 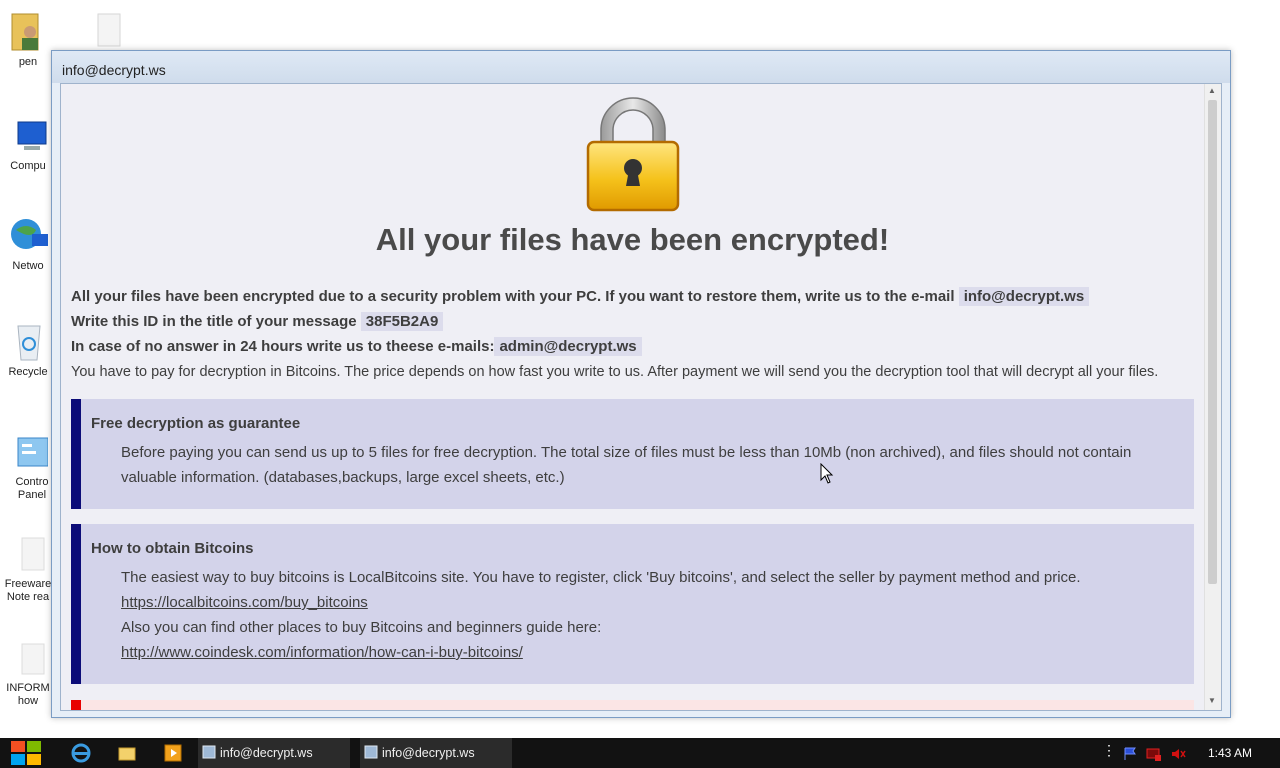 I want to click on desktop-icon-label: Compu, so click(x=28, y=166).